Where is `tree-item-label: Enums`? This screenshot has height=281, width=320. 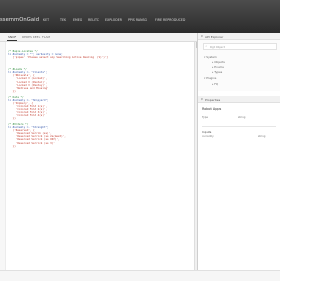
tree-item-label: Enums is located at coordinates (219, 67).